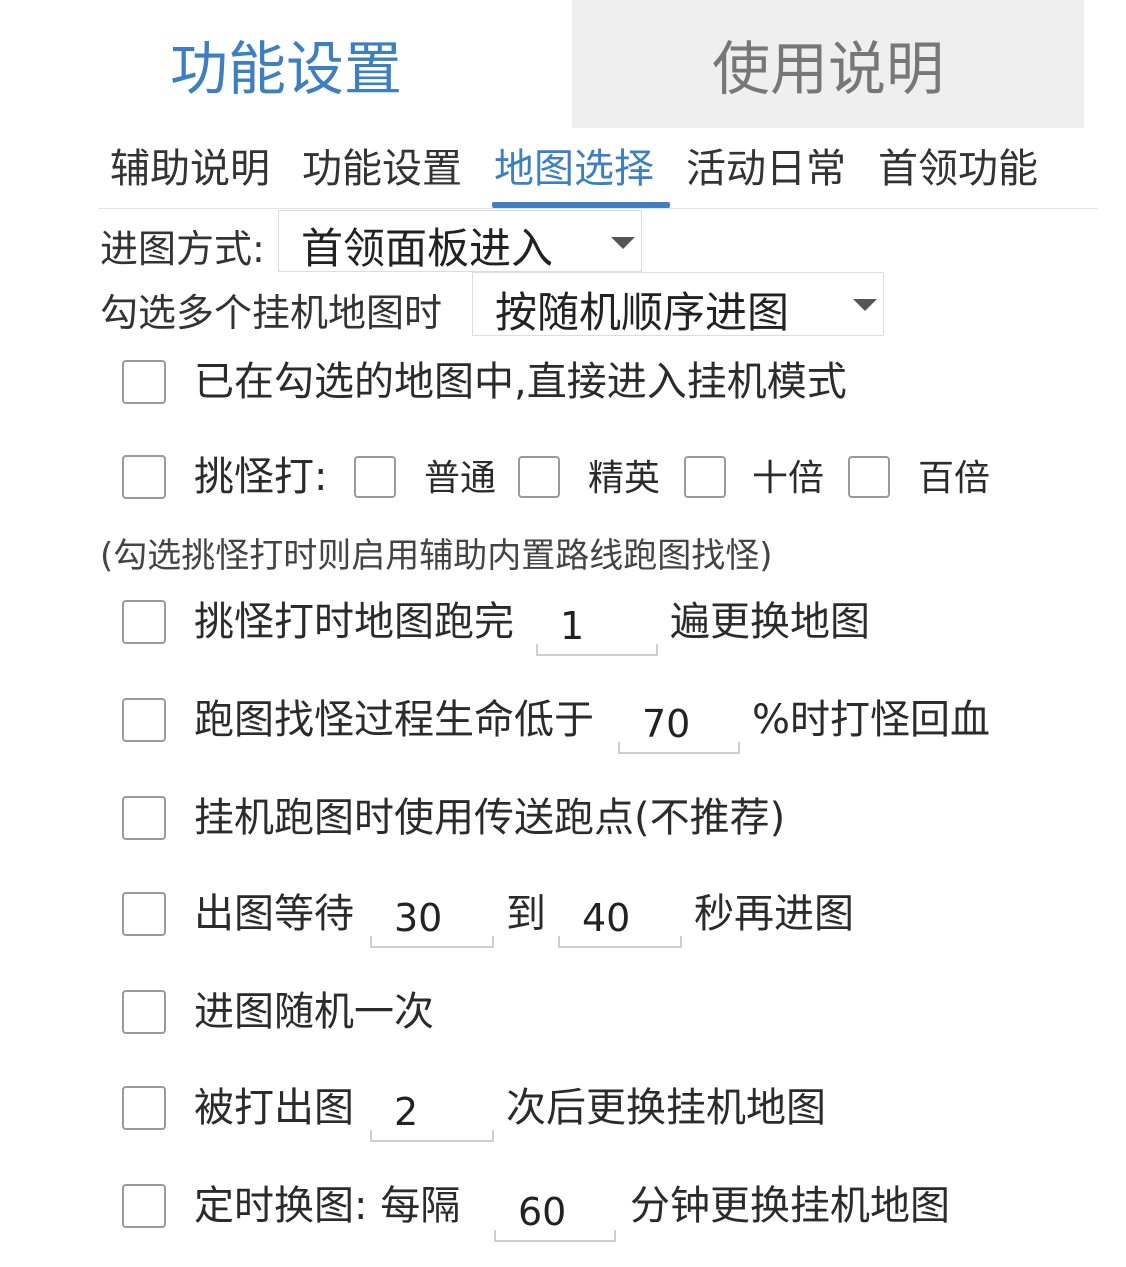 The width and height of the screenshot is (1126, 1267). Describe the element at coordinates (274, 914) in the screenshot. I see `wait-prefix: 出图等待` at that location.